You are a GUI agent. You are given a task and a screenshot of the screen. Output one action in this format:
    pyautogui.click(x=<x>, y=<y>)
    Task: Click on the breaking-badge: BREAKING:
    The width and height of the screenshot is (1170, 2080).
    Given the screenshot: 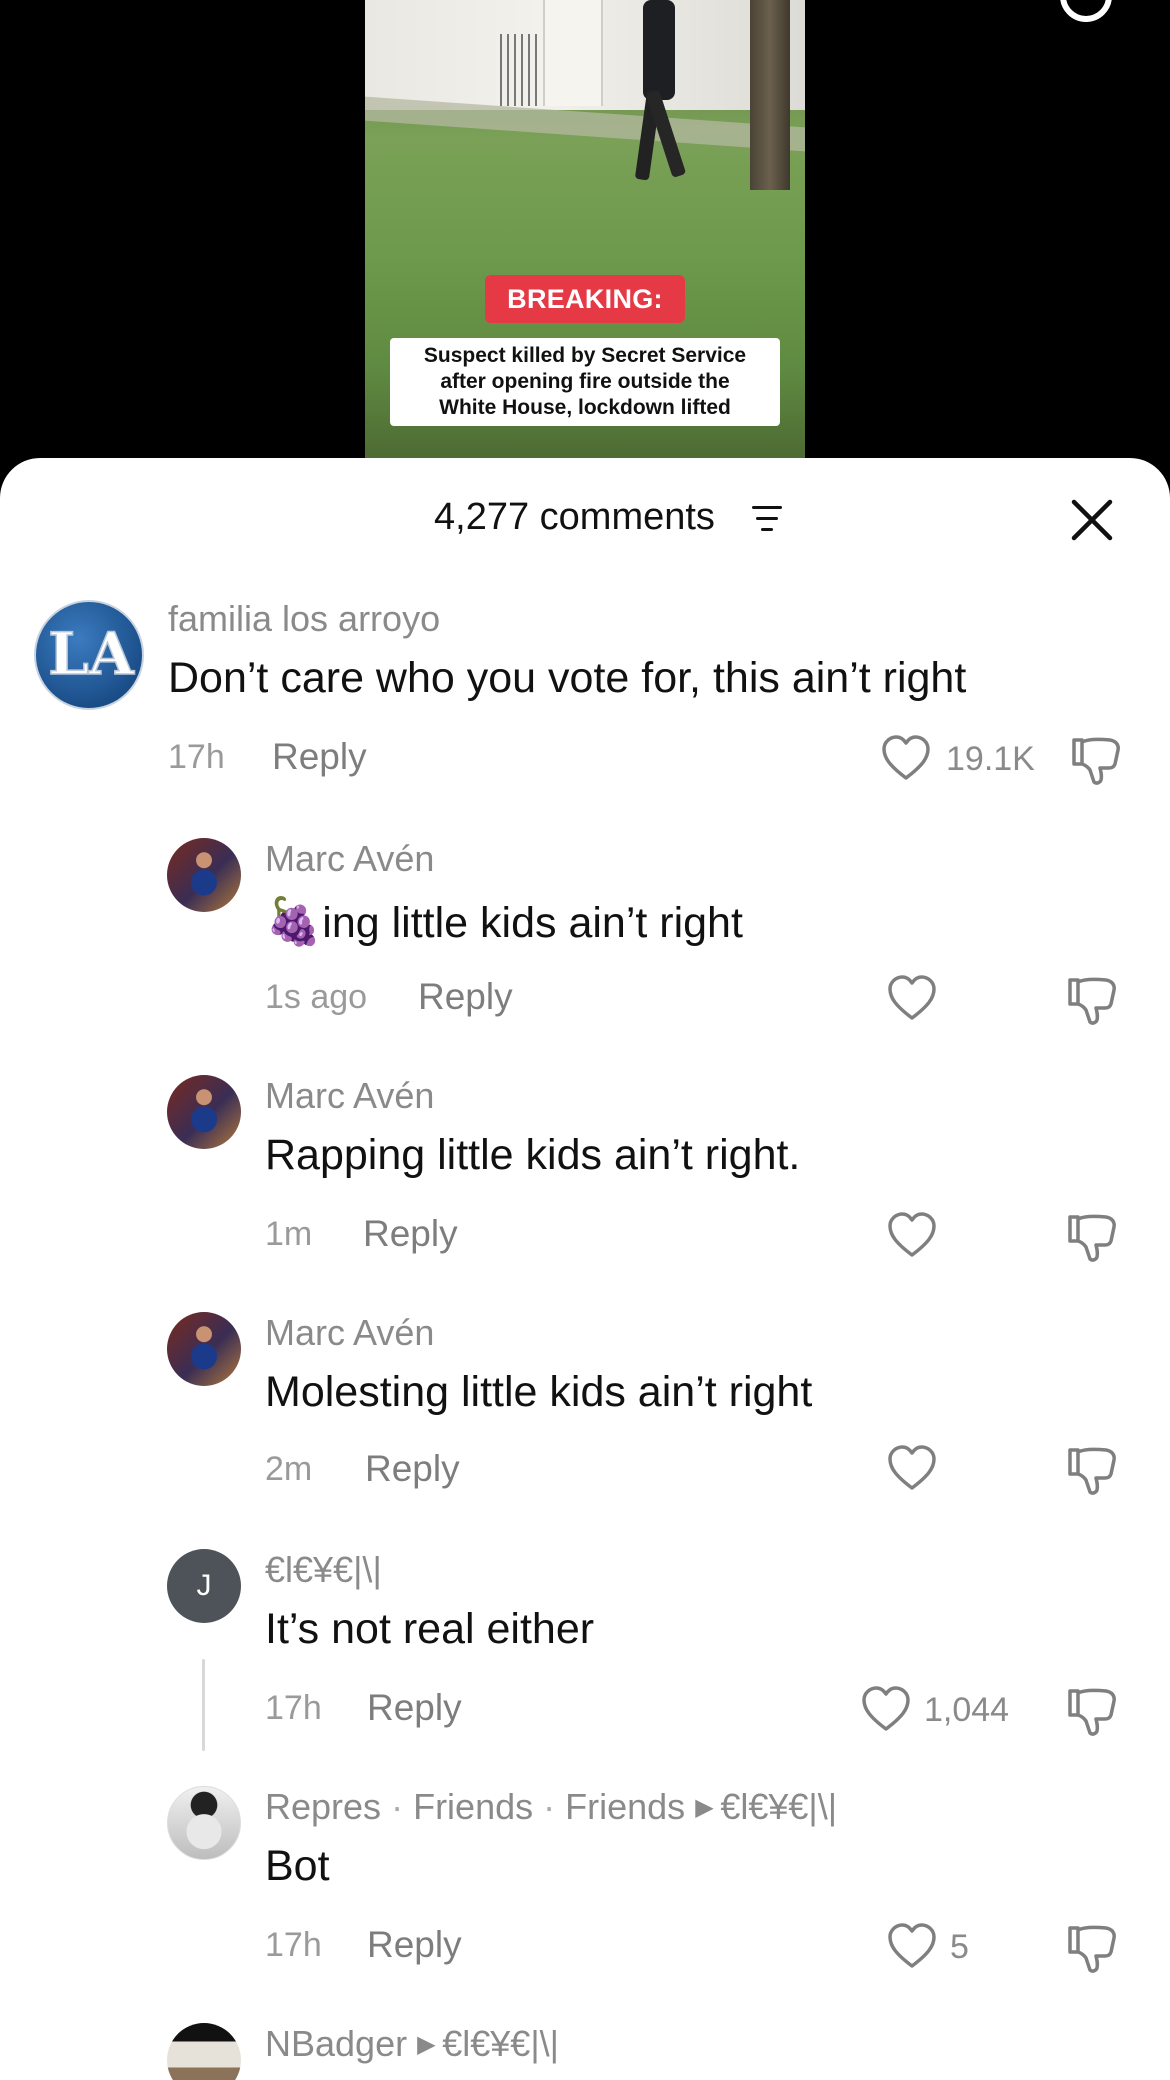 What is the action you would take?
    pyautogui.click(x=585, y=299)
    